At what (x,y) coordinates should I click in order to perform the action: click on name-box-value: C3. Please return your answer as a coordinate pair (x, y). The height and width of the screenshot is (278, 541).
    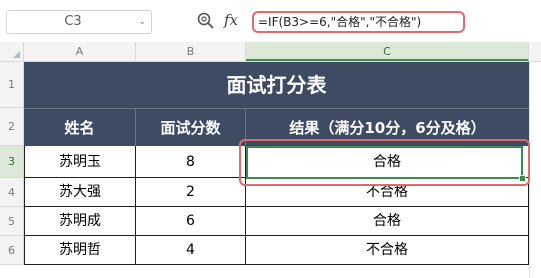
    Looking at the image, I should click on (73, 21).